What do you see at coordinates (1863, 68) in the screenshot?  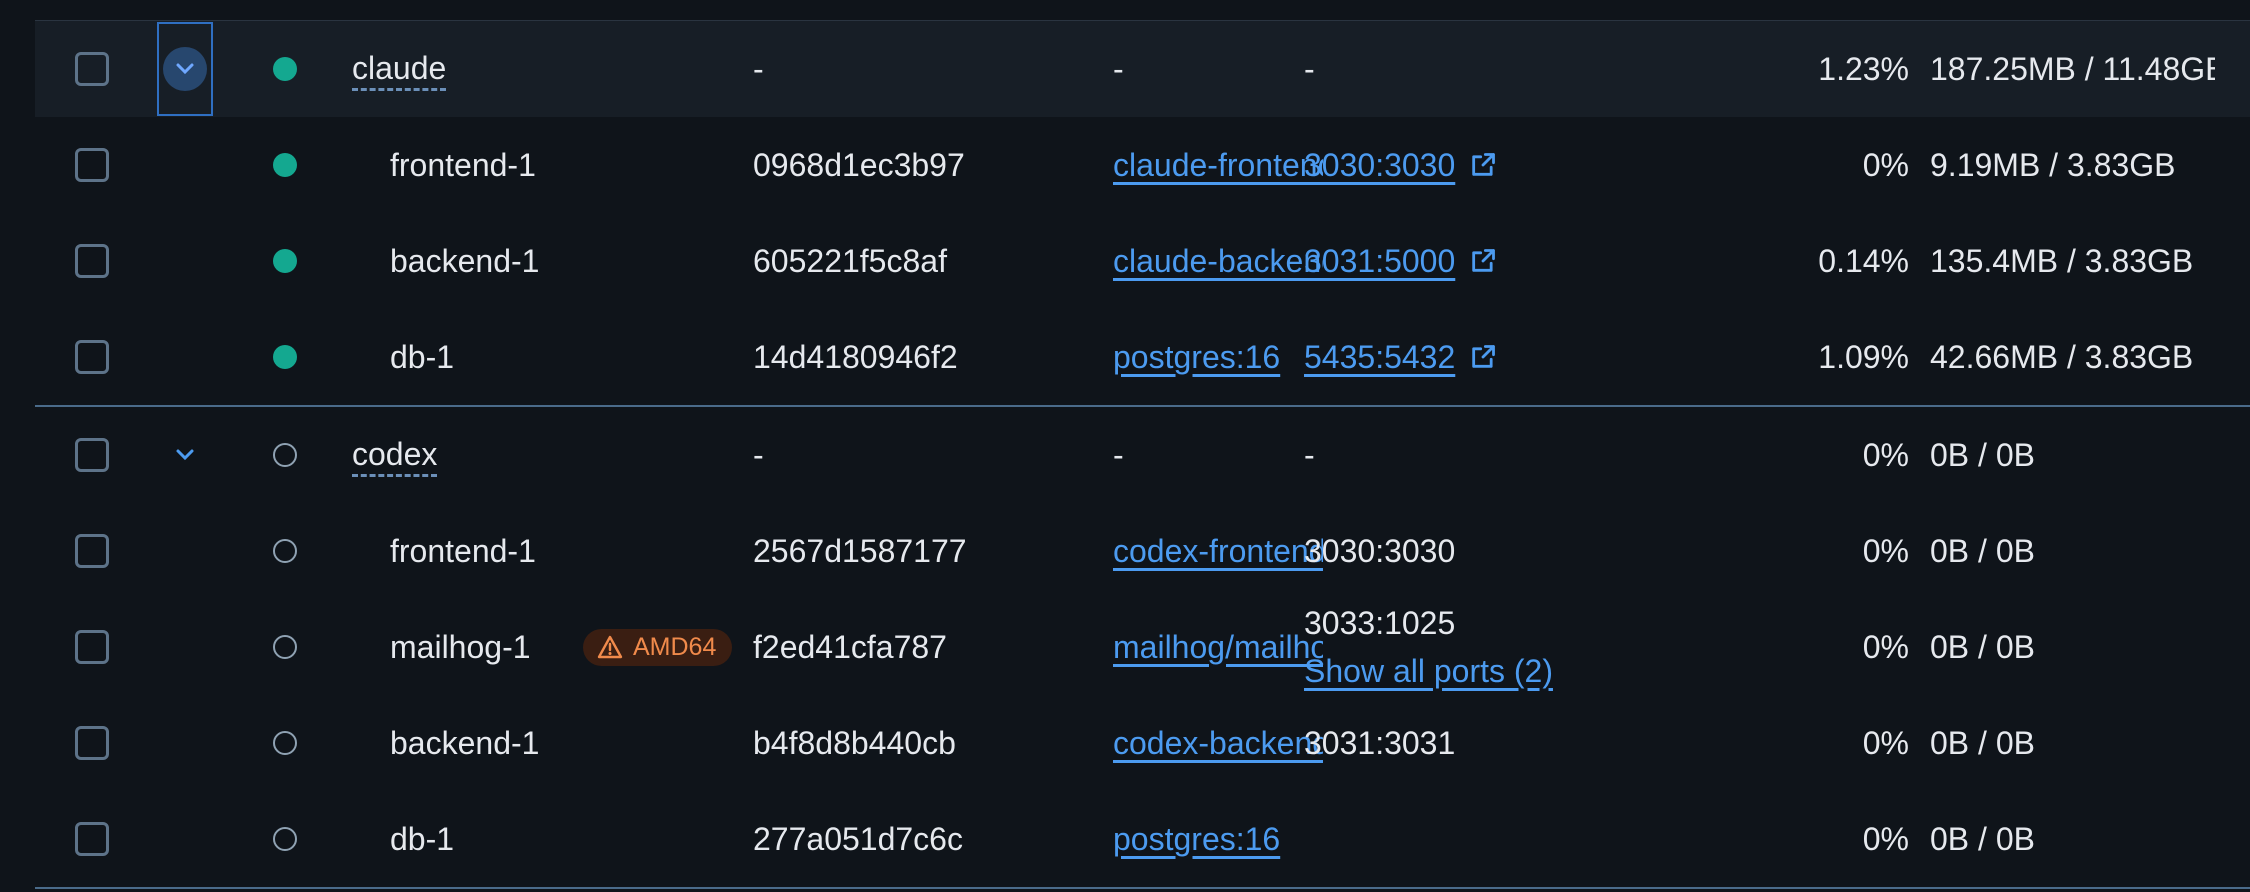 I see `cpu-usage: 1.23%` at bounding box center [1863, 68].